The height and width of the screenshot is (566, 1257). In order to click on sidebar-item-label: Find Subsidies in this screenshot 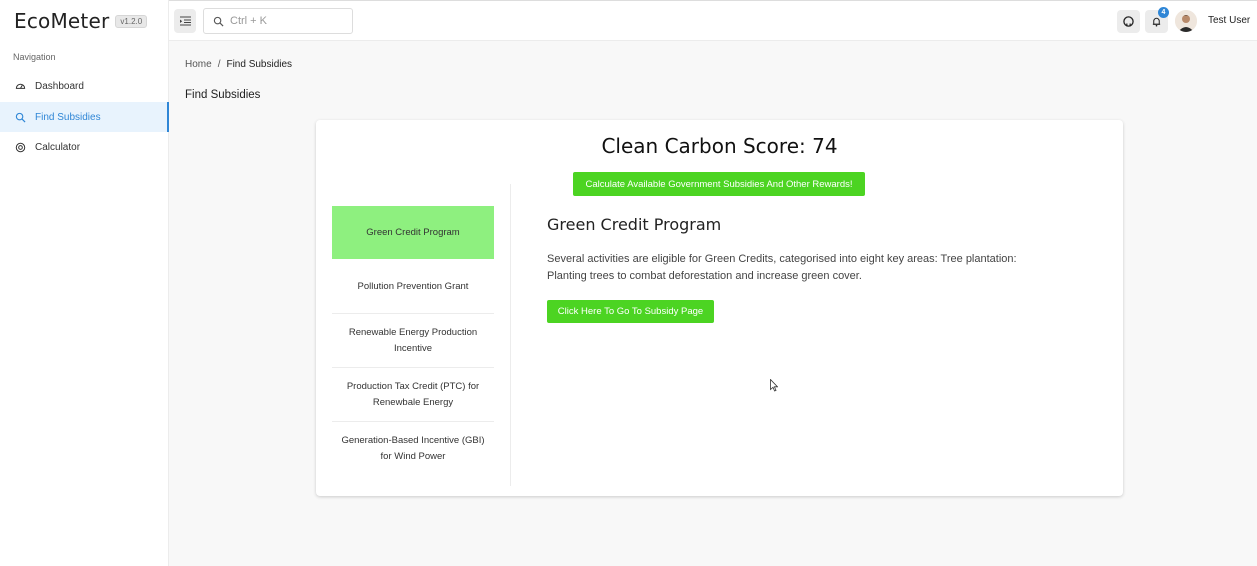, I will do `click(68, 117)`.